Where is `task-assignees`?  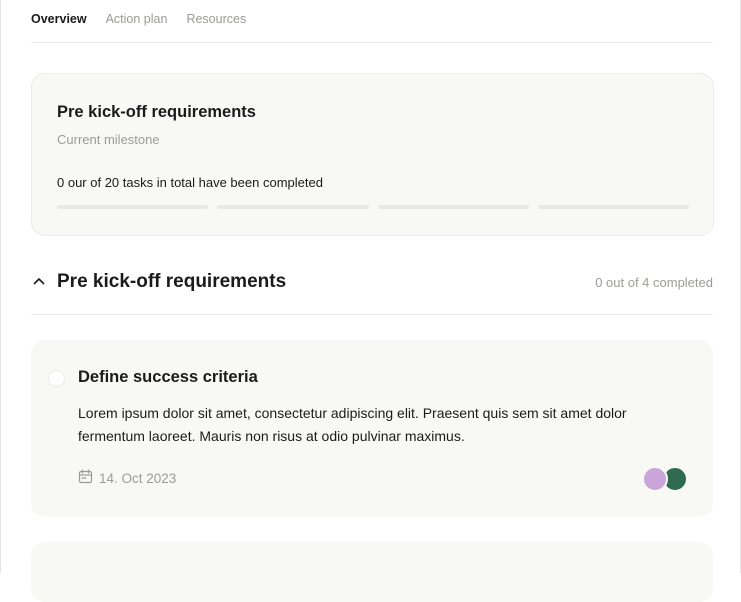
task-assignees is located at coordinates (665, 479).